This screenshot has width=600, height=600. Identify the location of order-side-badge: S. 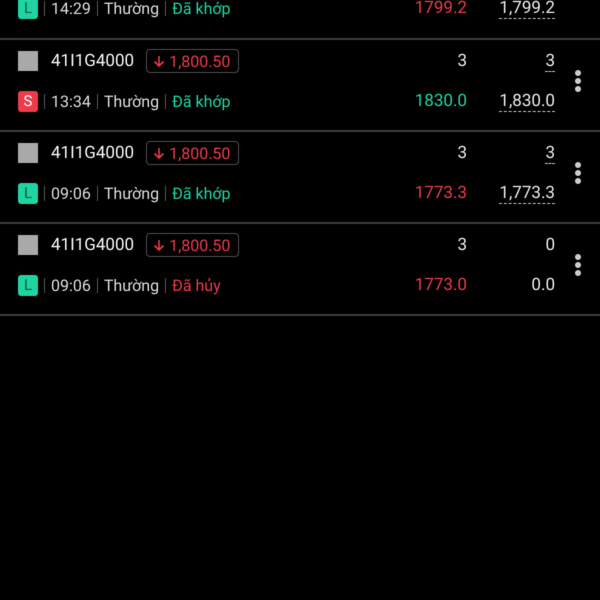
(28, 101).